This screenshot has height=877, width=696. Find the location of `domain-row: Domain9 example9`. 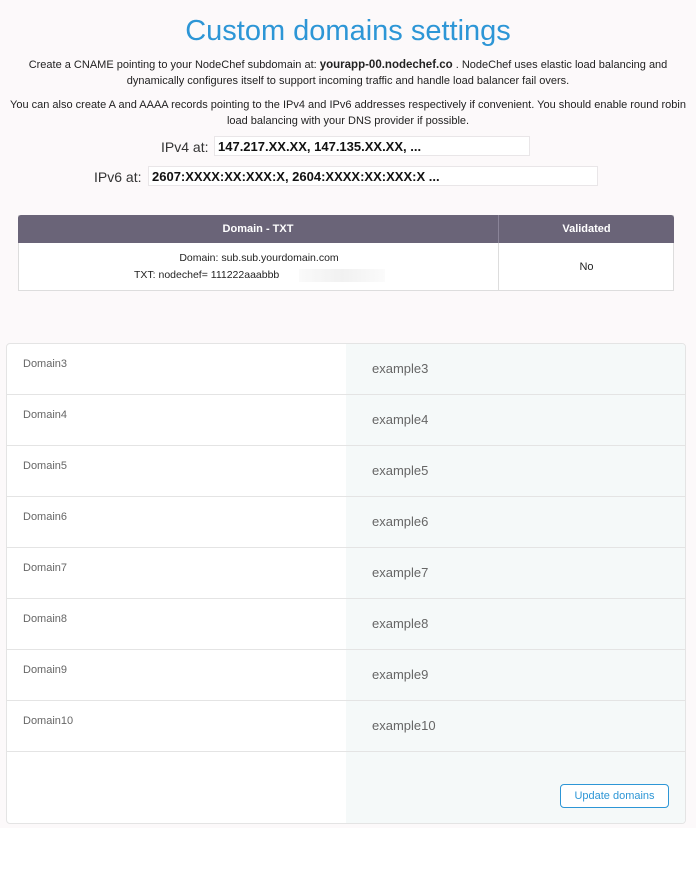

domain-row: Domain9 example9 is located at coordinates (346, 675).